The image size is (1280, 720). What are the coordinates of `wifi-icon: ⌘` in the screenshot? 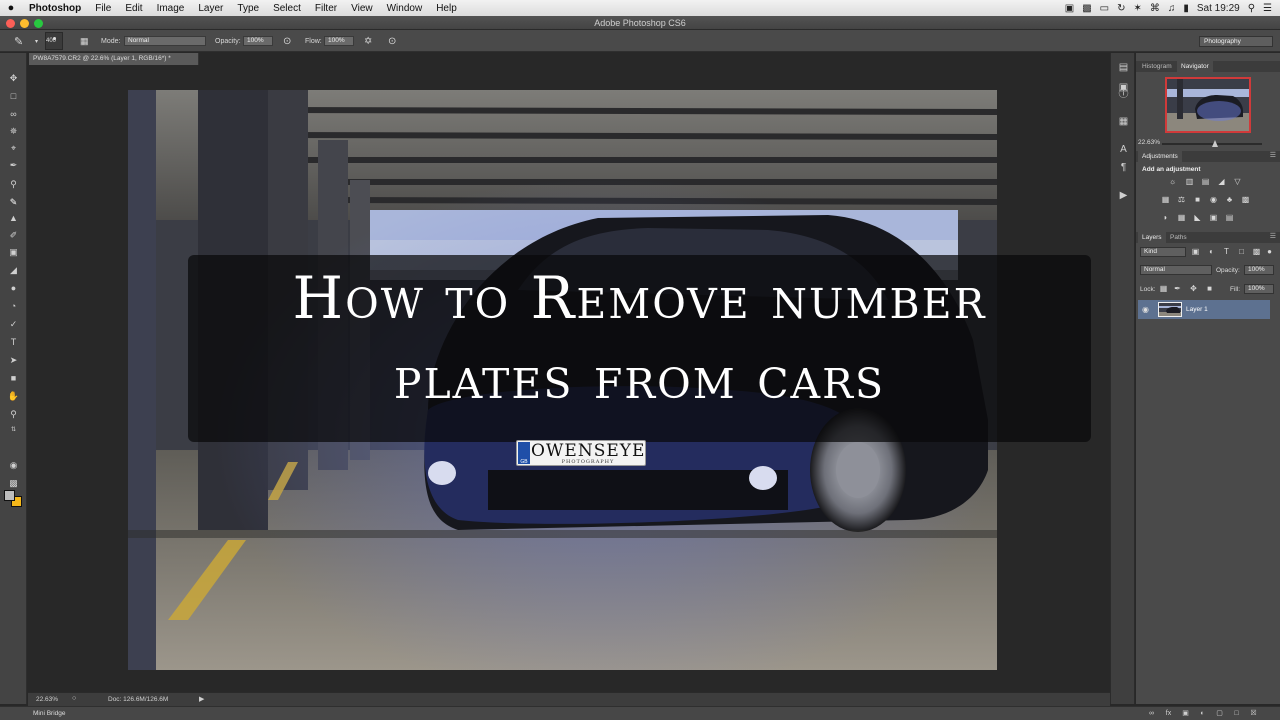 It's located at (1155, 8).